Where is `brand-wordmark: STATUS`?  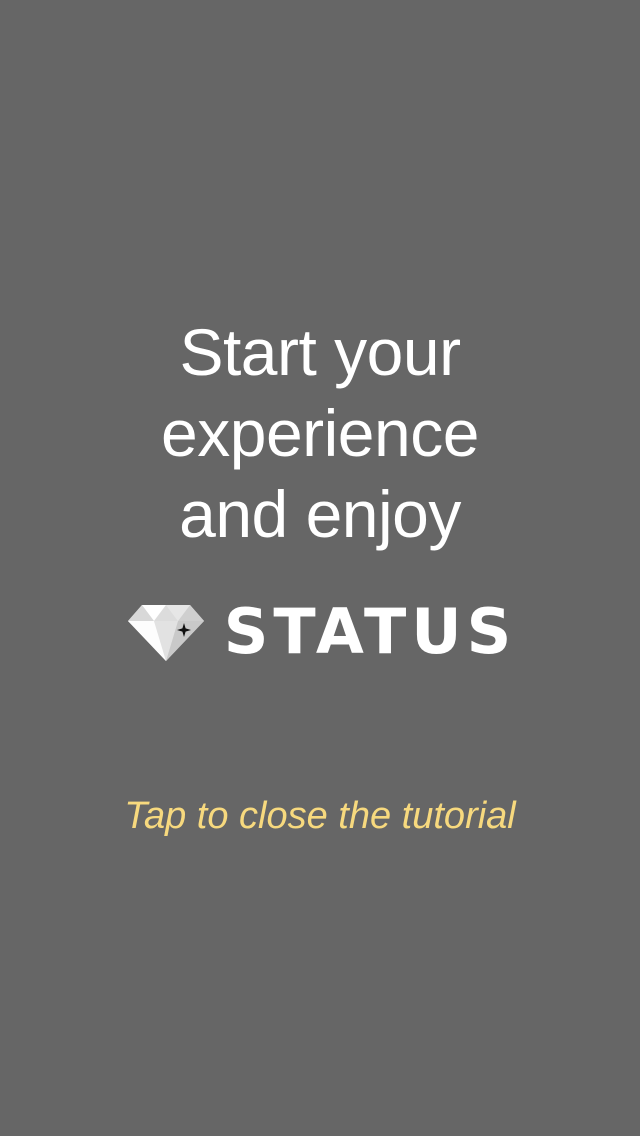
brand-wordmark: STATUS is located at coordinates (370, 631).